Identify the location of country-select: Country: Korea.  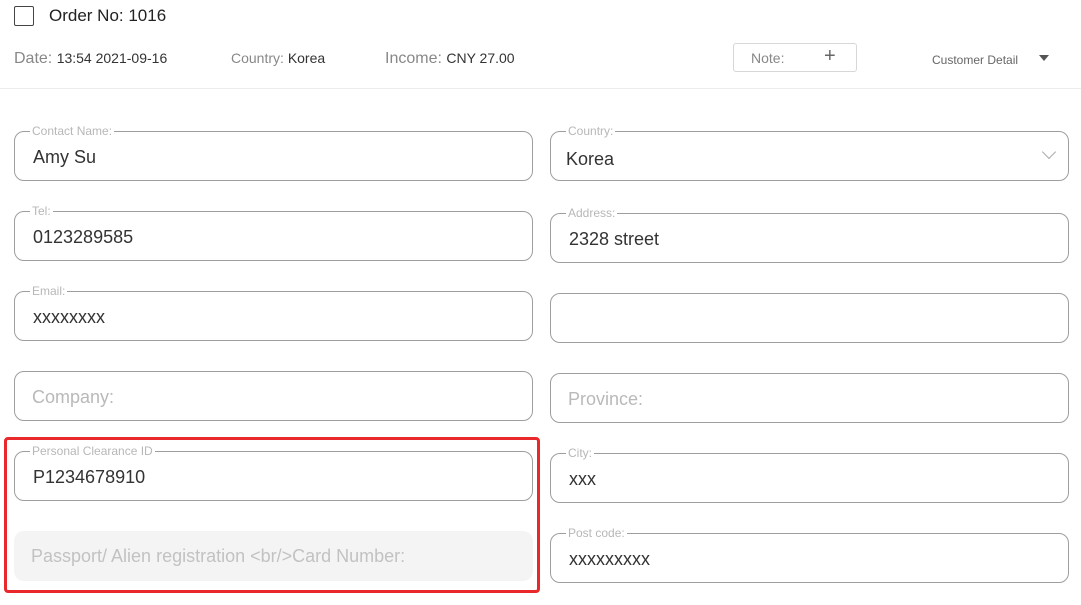
(809, 152).